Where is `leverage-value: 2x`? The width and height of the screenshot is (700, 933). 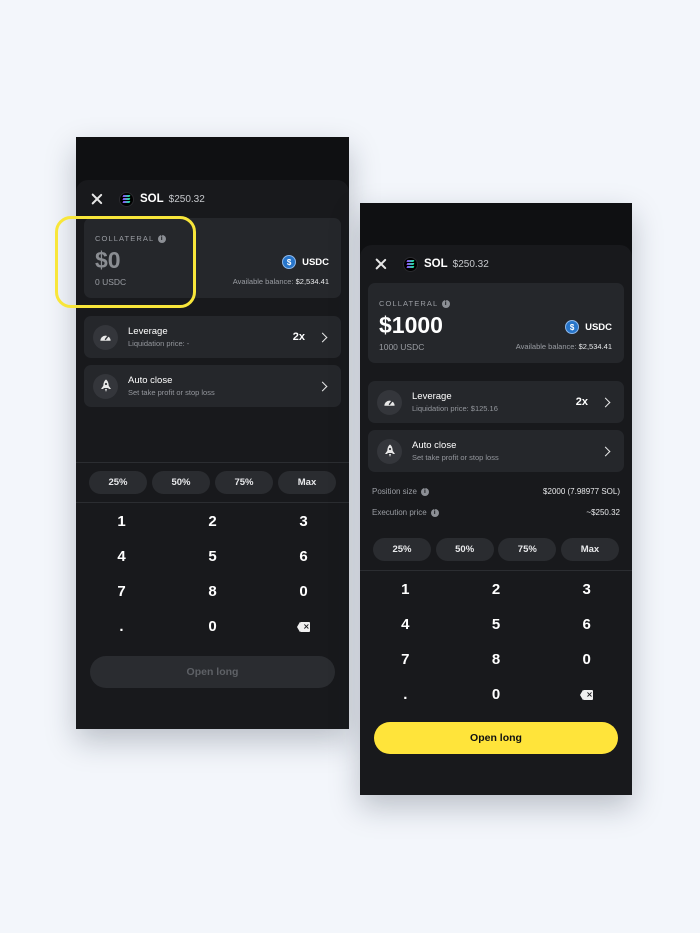 leverage-value: 2x is located at coordinates (581, 402).